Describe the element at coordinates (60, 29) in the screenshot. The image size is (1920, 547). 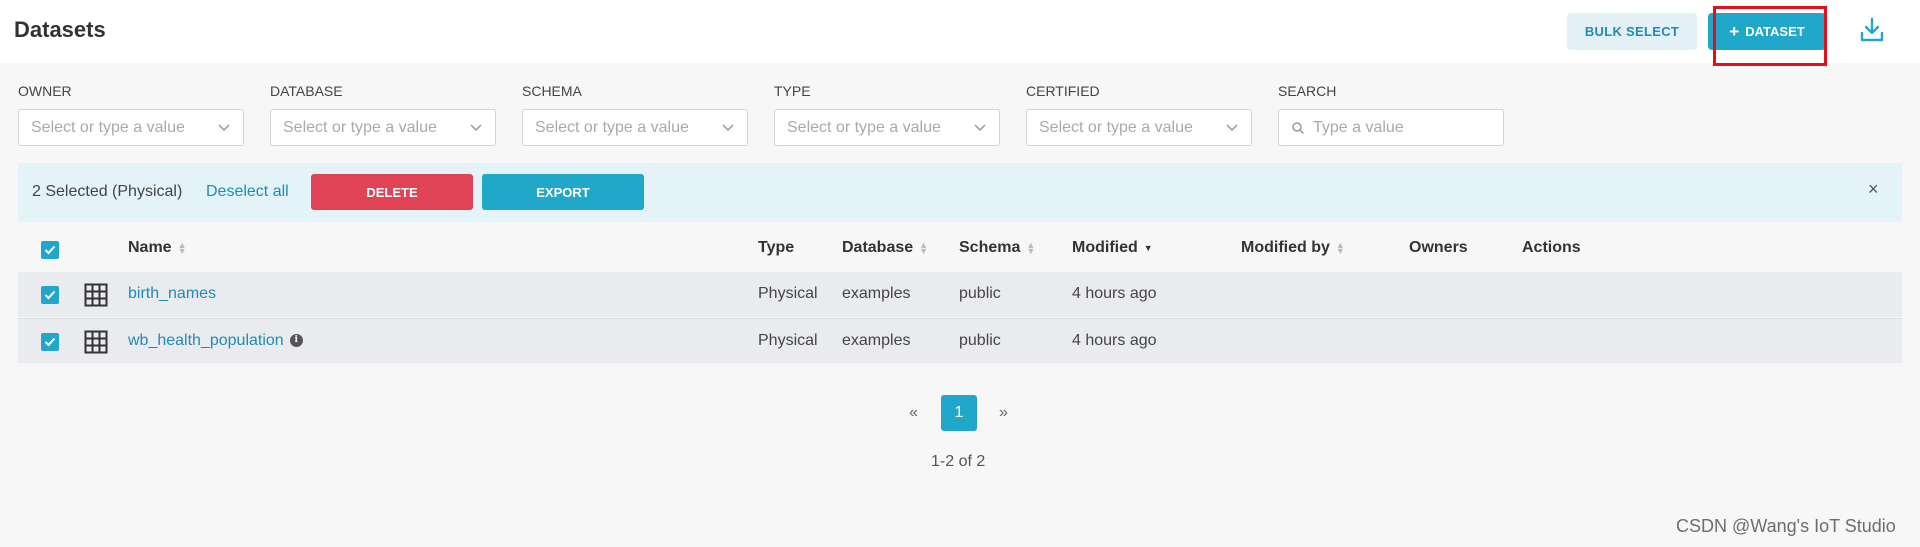
I see `page-title: Datasets` at that location.